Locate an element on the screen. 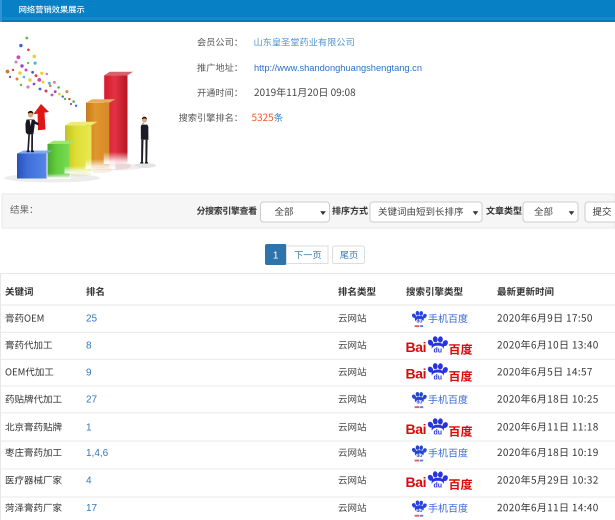  svg-text: 4 is located at coordinates (89, 481).